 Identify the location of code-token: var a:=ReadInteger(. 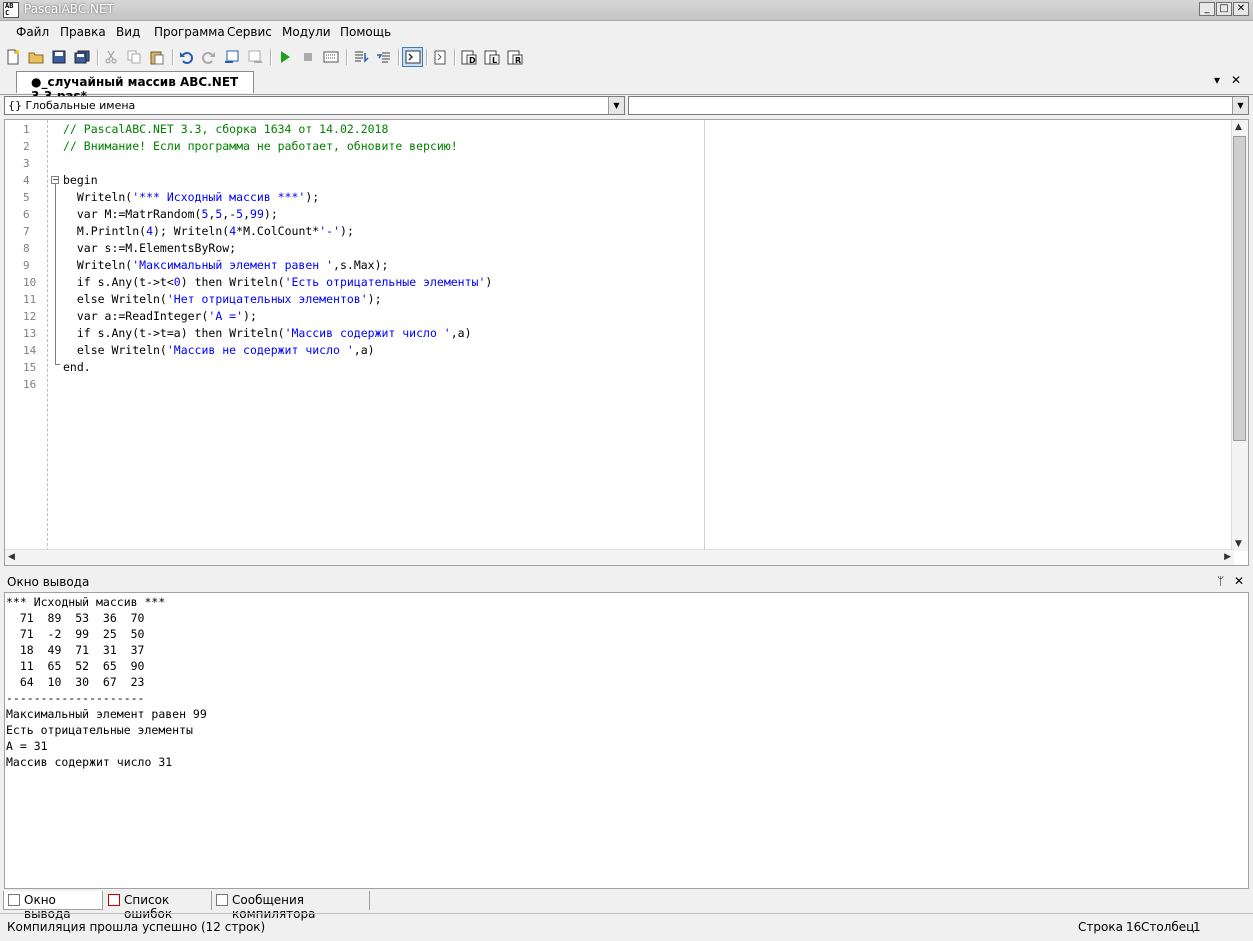
(136, 316).